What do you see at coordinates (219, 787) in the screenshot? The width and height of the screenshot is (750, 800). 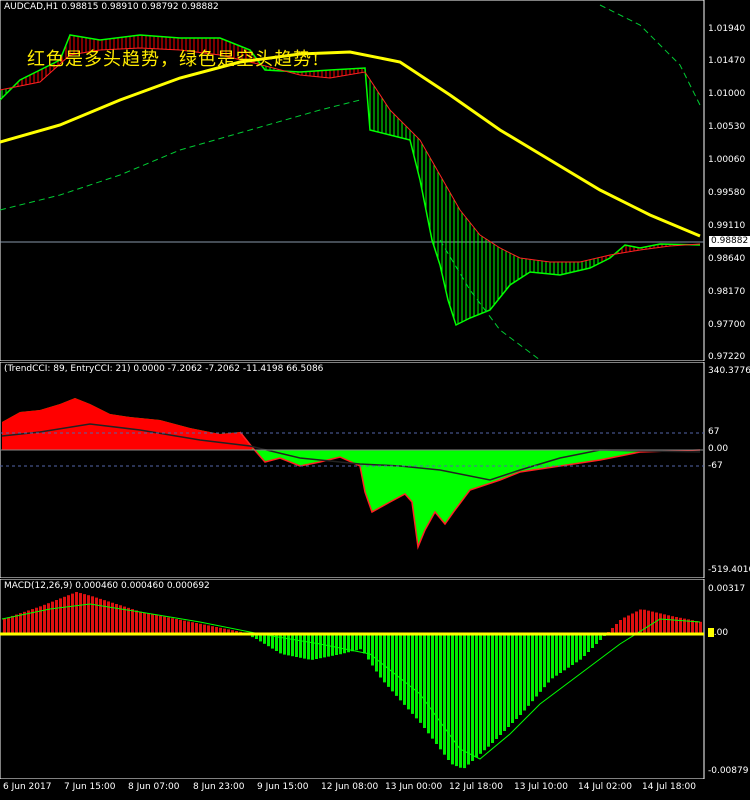 I see `time-label: 8 Jun 23:00` at bounding box center [219, 787].